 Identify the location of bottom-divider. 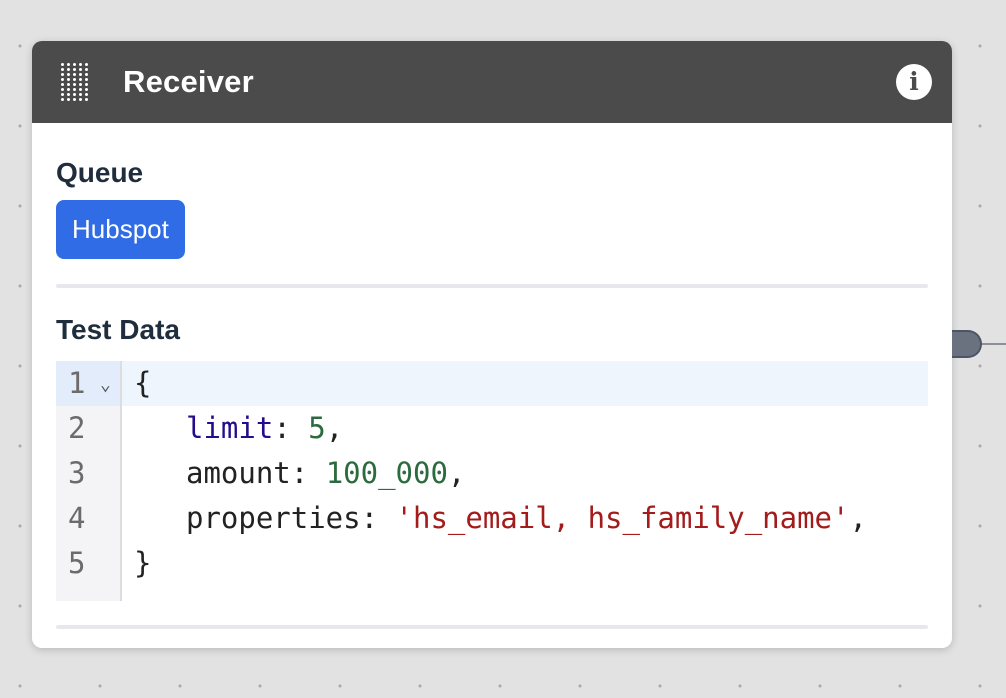
(492, 627).